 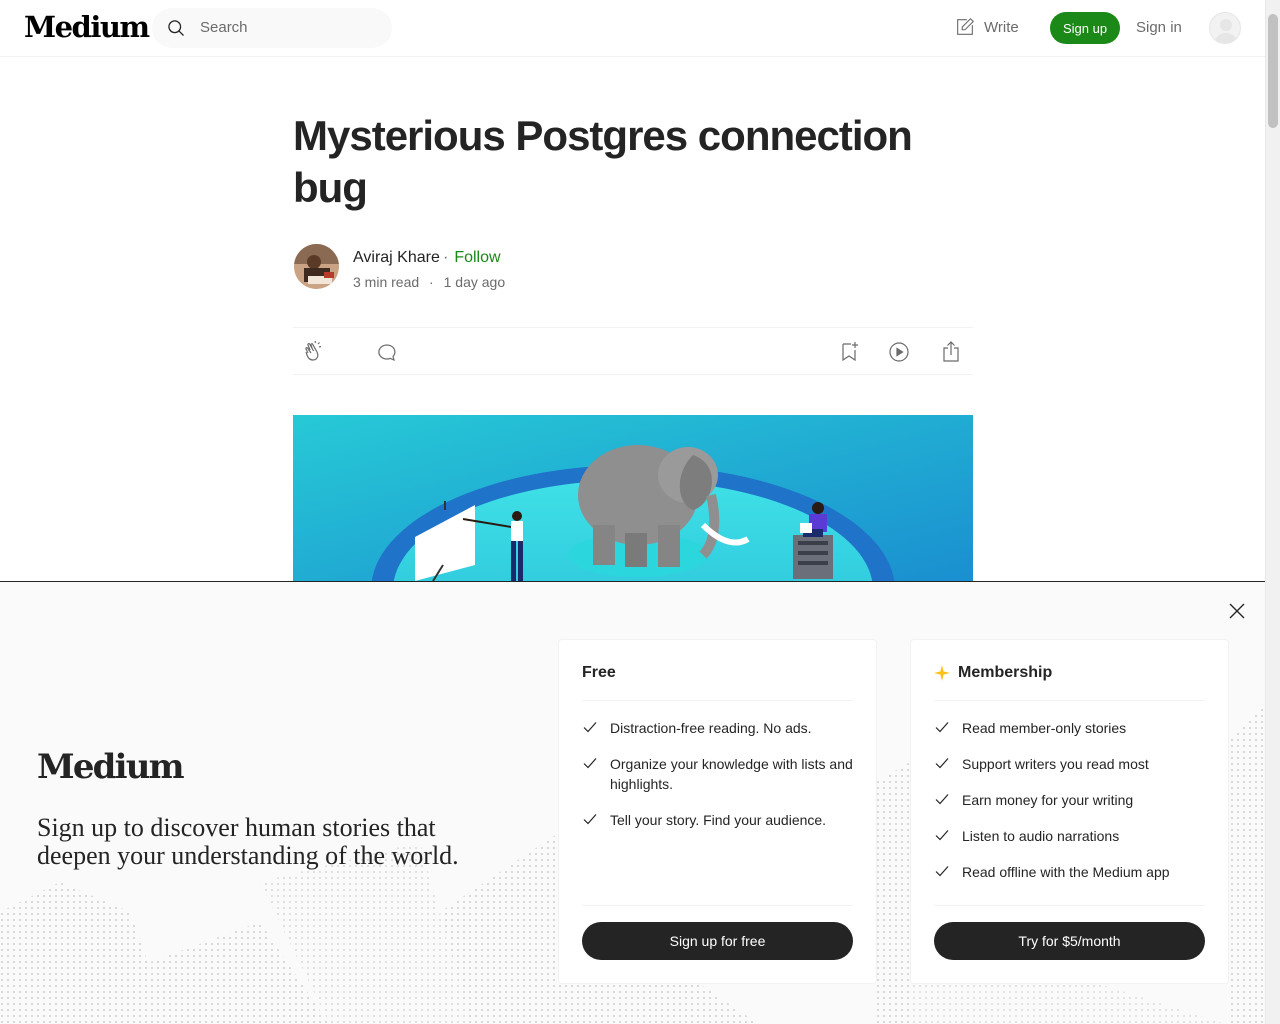 What do you see at coordinates (386, 282) in the screenshot?
I see `read-time: 3 min read` at bounding box center [386, 282].